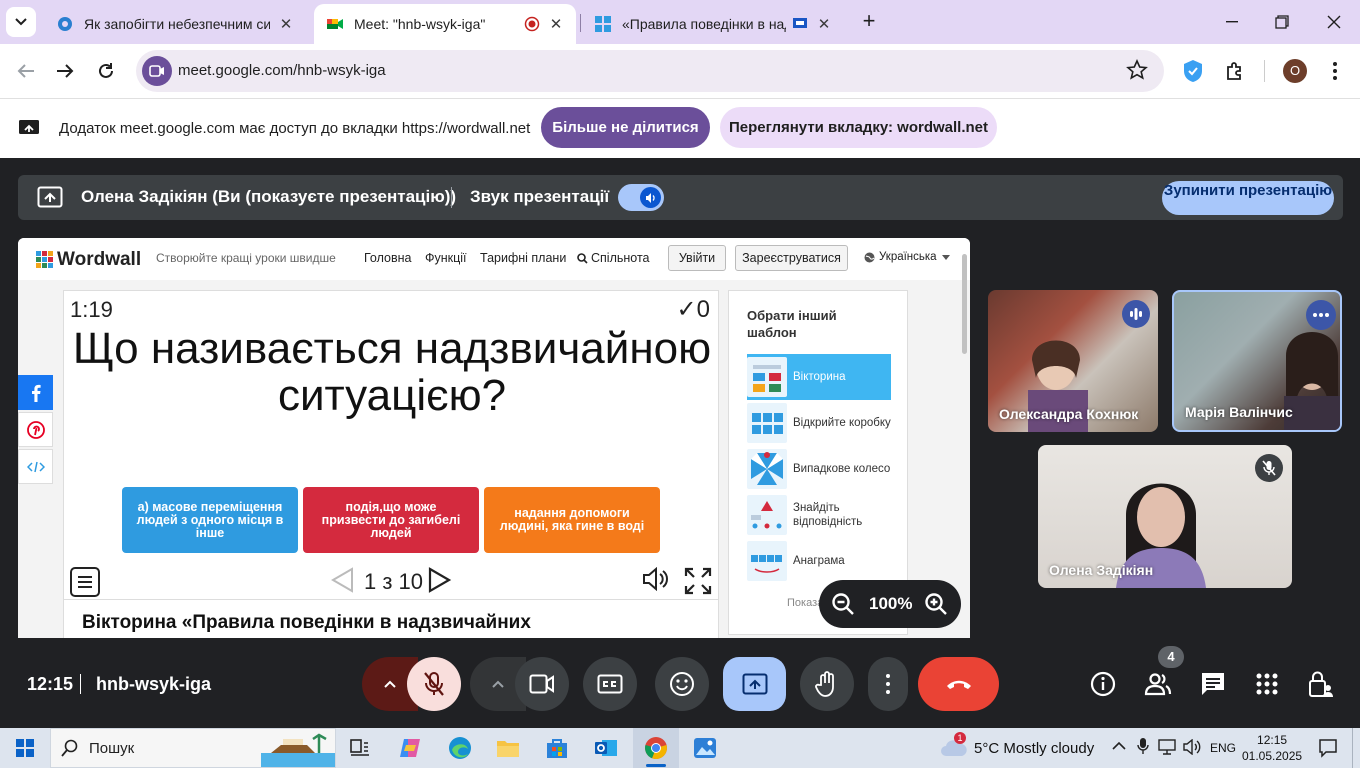 The image size is (1360, 768). I want to click on nav-pricing: Тарифні плани, so click(523, 258).